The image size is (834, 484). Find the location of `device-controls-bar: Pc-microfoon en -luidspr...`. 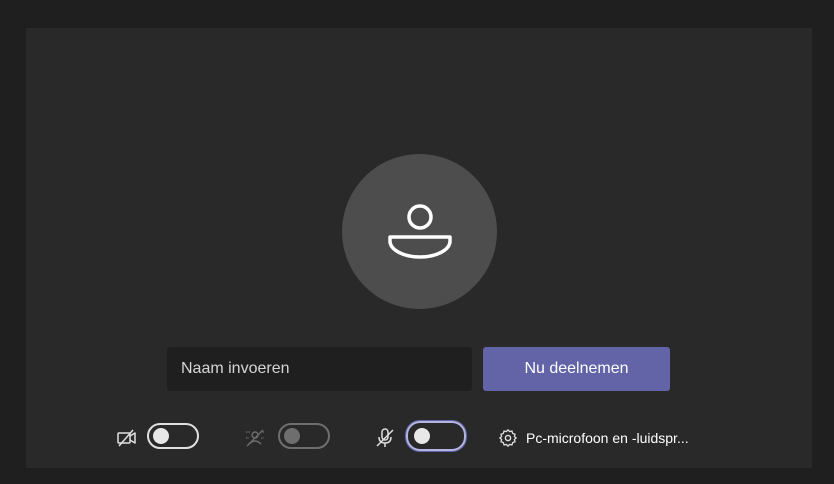

device-controls-bar: Pc-microfoon en -luidspr... is located at coordinates (419, 438).